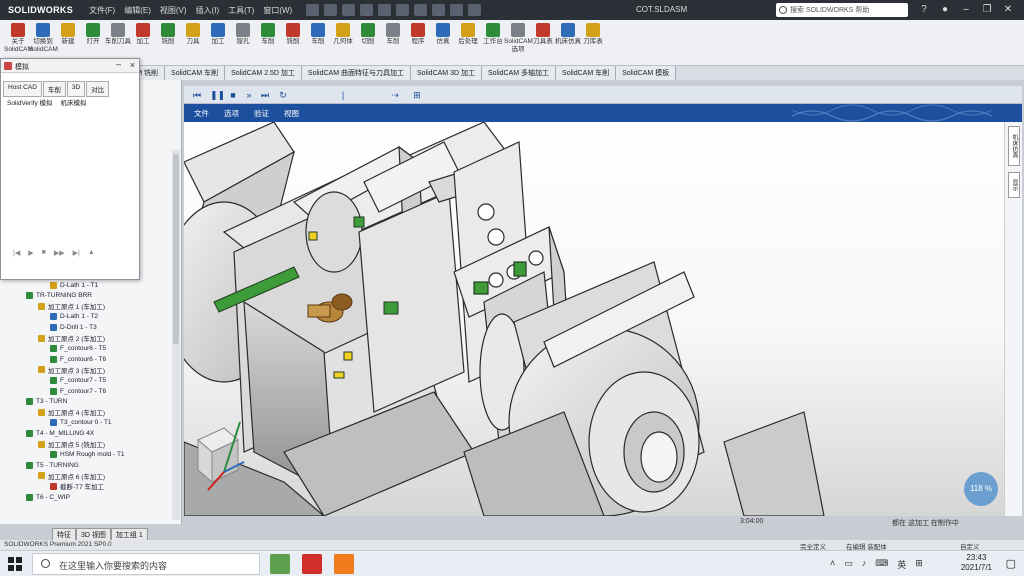  I want to click on tree-item: F_contour7 - T6, so click(78, 391).